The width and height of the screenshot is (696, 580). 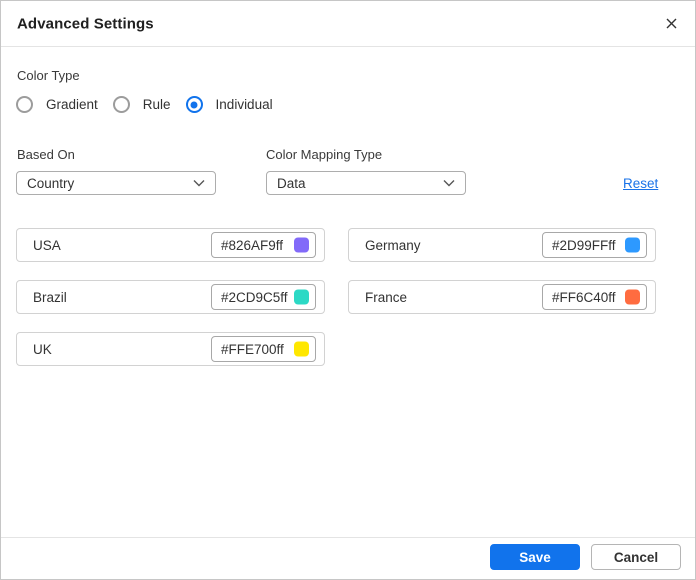 What do you see at coordinates (291, 183) in the screenshot?
I see `color-mapping-type-value: Data` at bounding box center [291, 183].